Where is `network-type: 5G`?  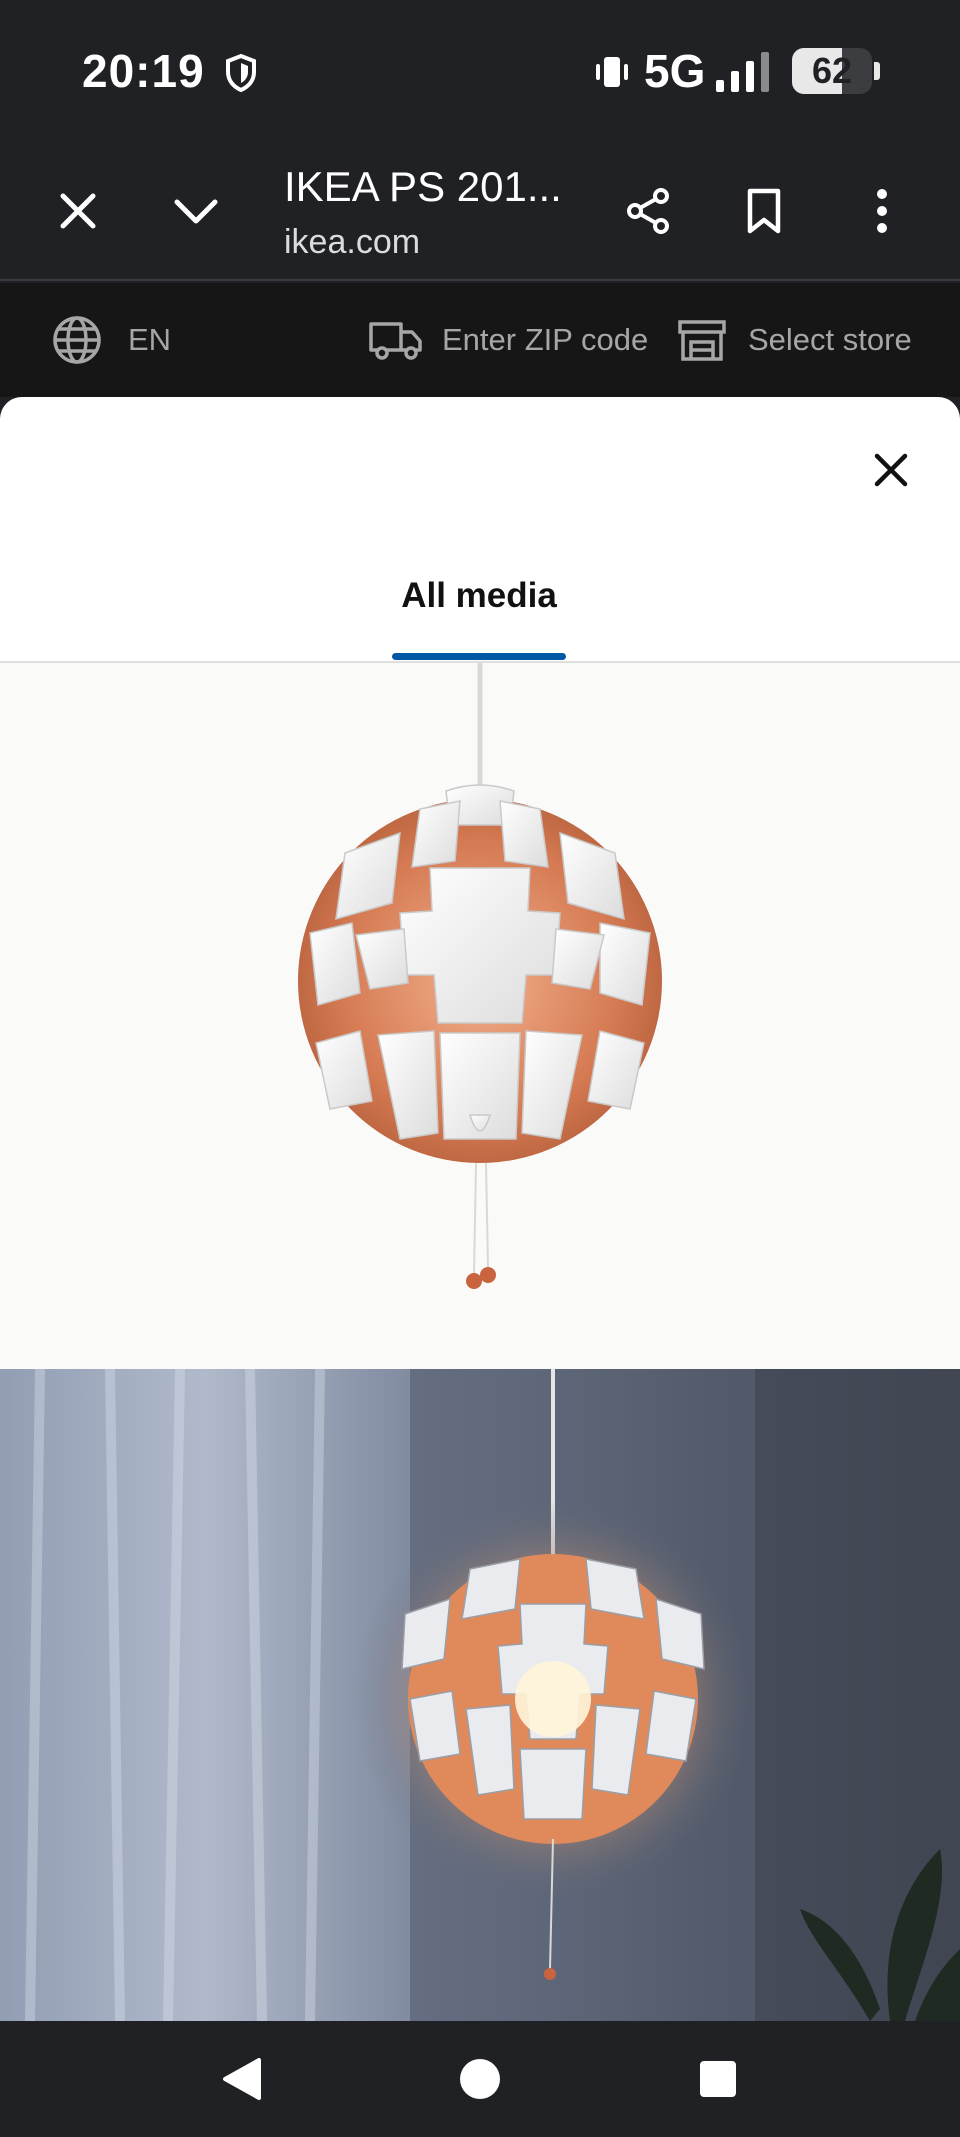 network-type: 5G is located at coordinates (675, 71).